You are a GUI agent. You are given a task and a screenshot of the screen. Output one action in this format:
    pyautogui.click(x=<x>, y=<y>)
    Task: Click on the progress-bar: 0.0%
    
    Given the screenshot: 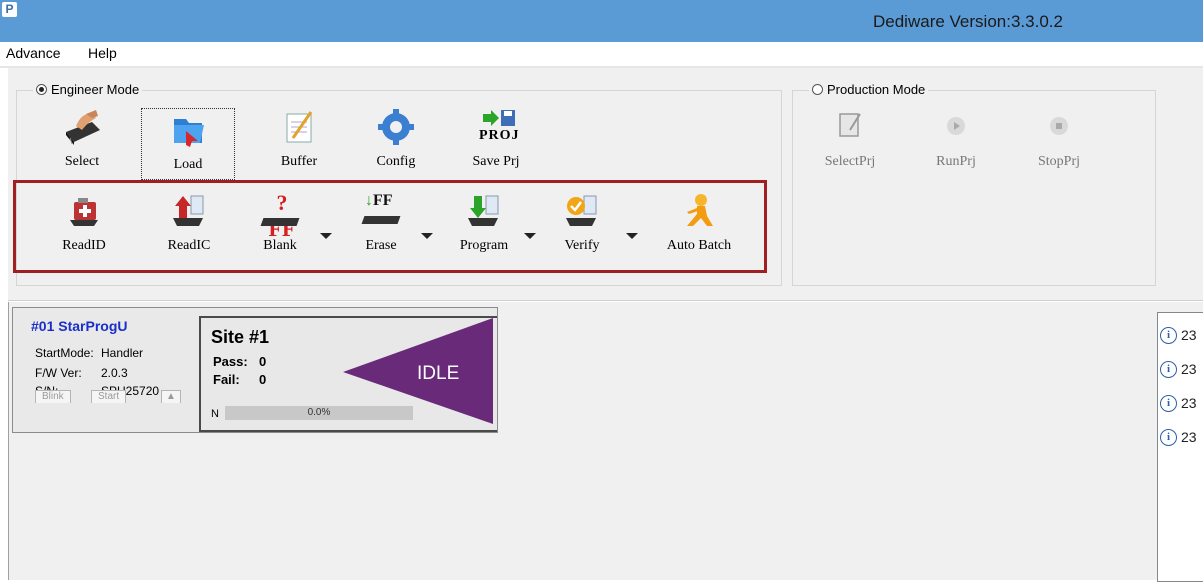 What is the action you would take?
    pyautogui.click(x=319, y=413)
    